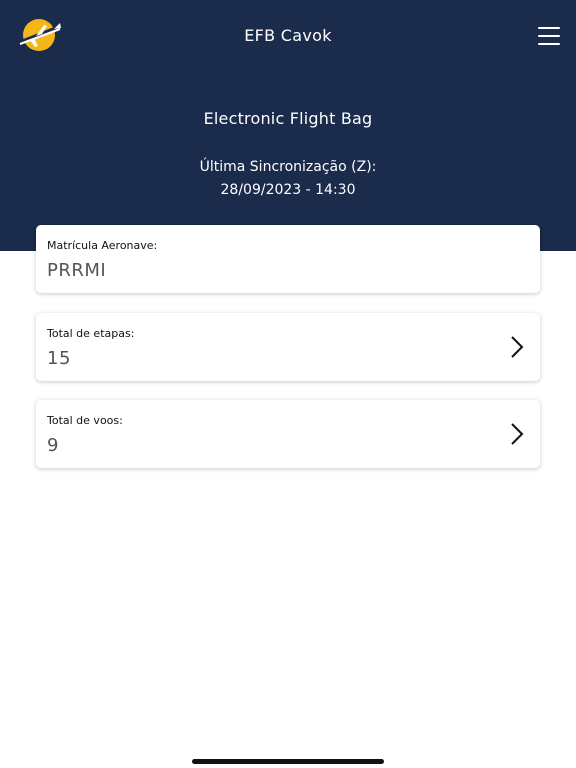 This screenshot has width=576, height=768. Describe the element at coordinates (288, 347) in the screenshot. I see `total-legs-card: Total de etapas: 15` at that location.